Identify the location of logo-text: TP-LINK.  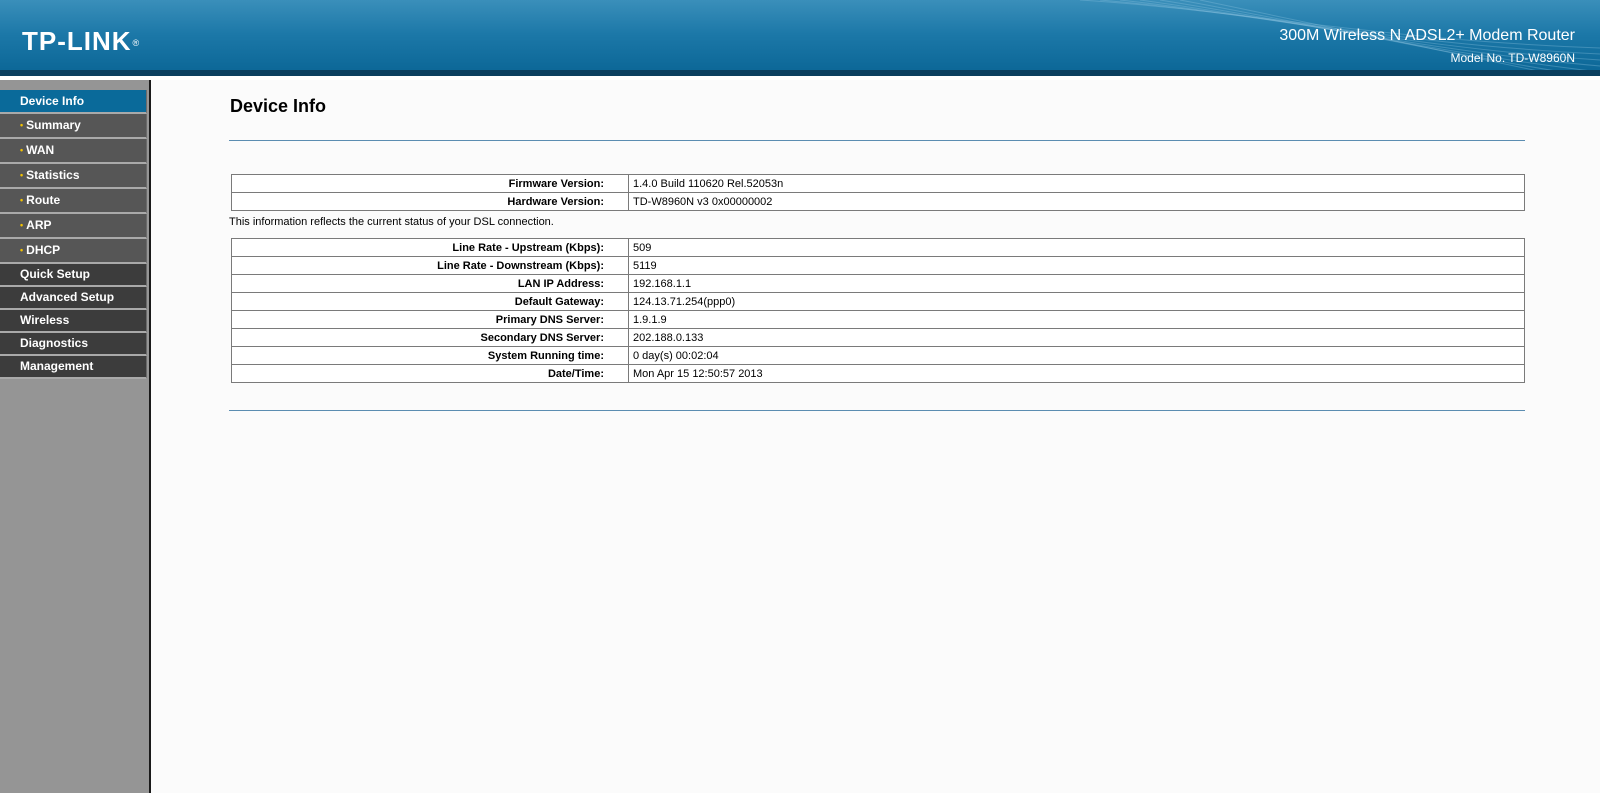
(77, 41).